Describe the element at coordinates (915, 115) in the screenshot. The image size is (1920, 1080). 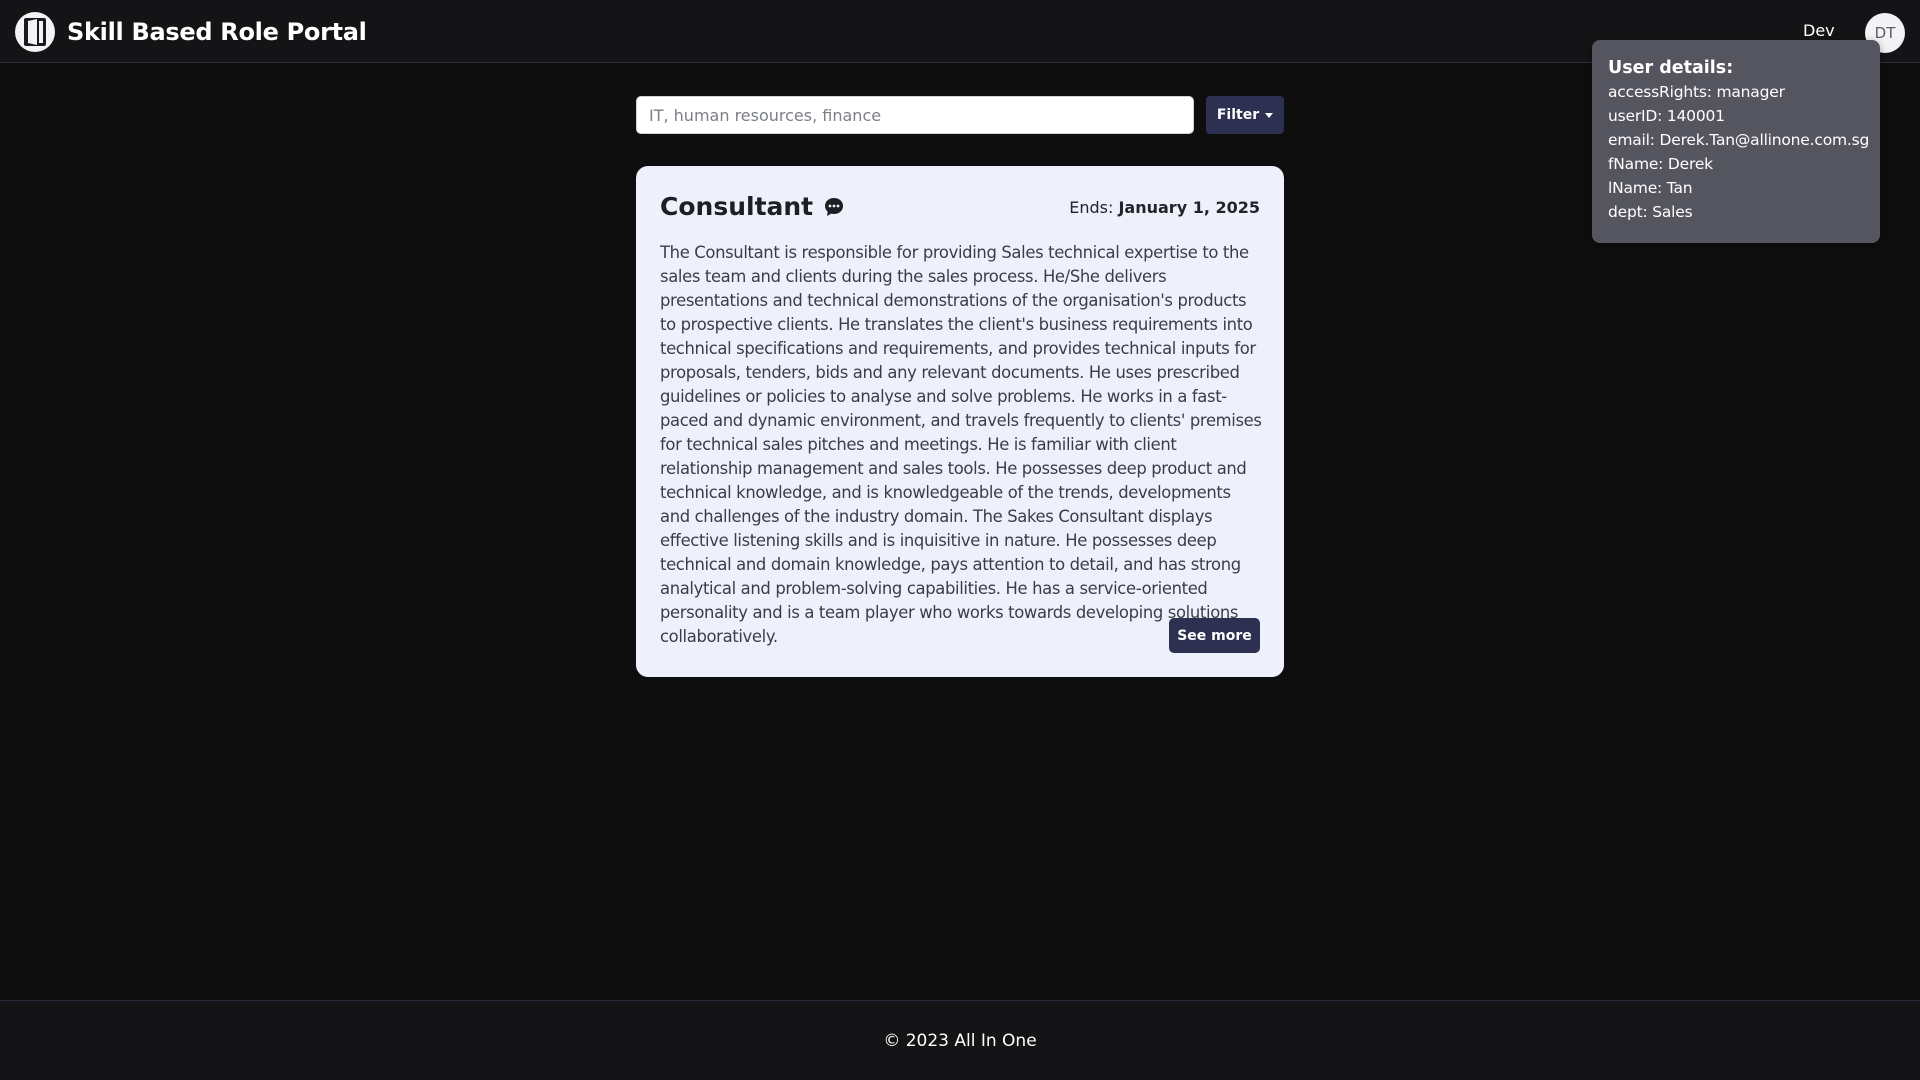
I see `search-input` at that location.